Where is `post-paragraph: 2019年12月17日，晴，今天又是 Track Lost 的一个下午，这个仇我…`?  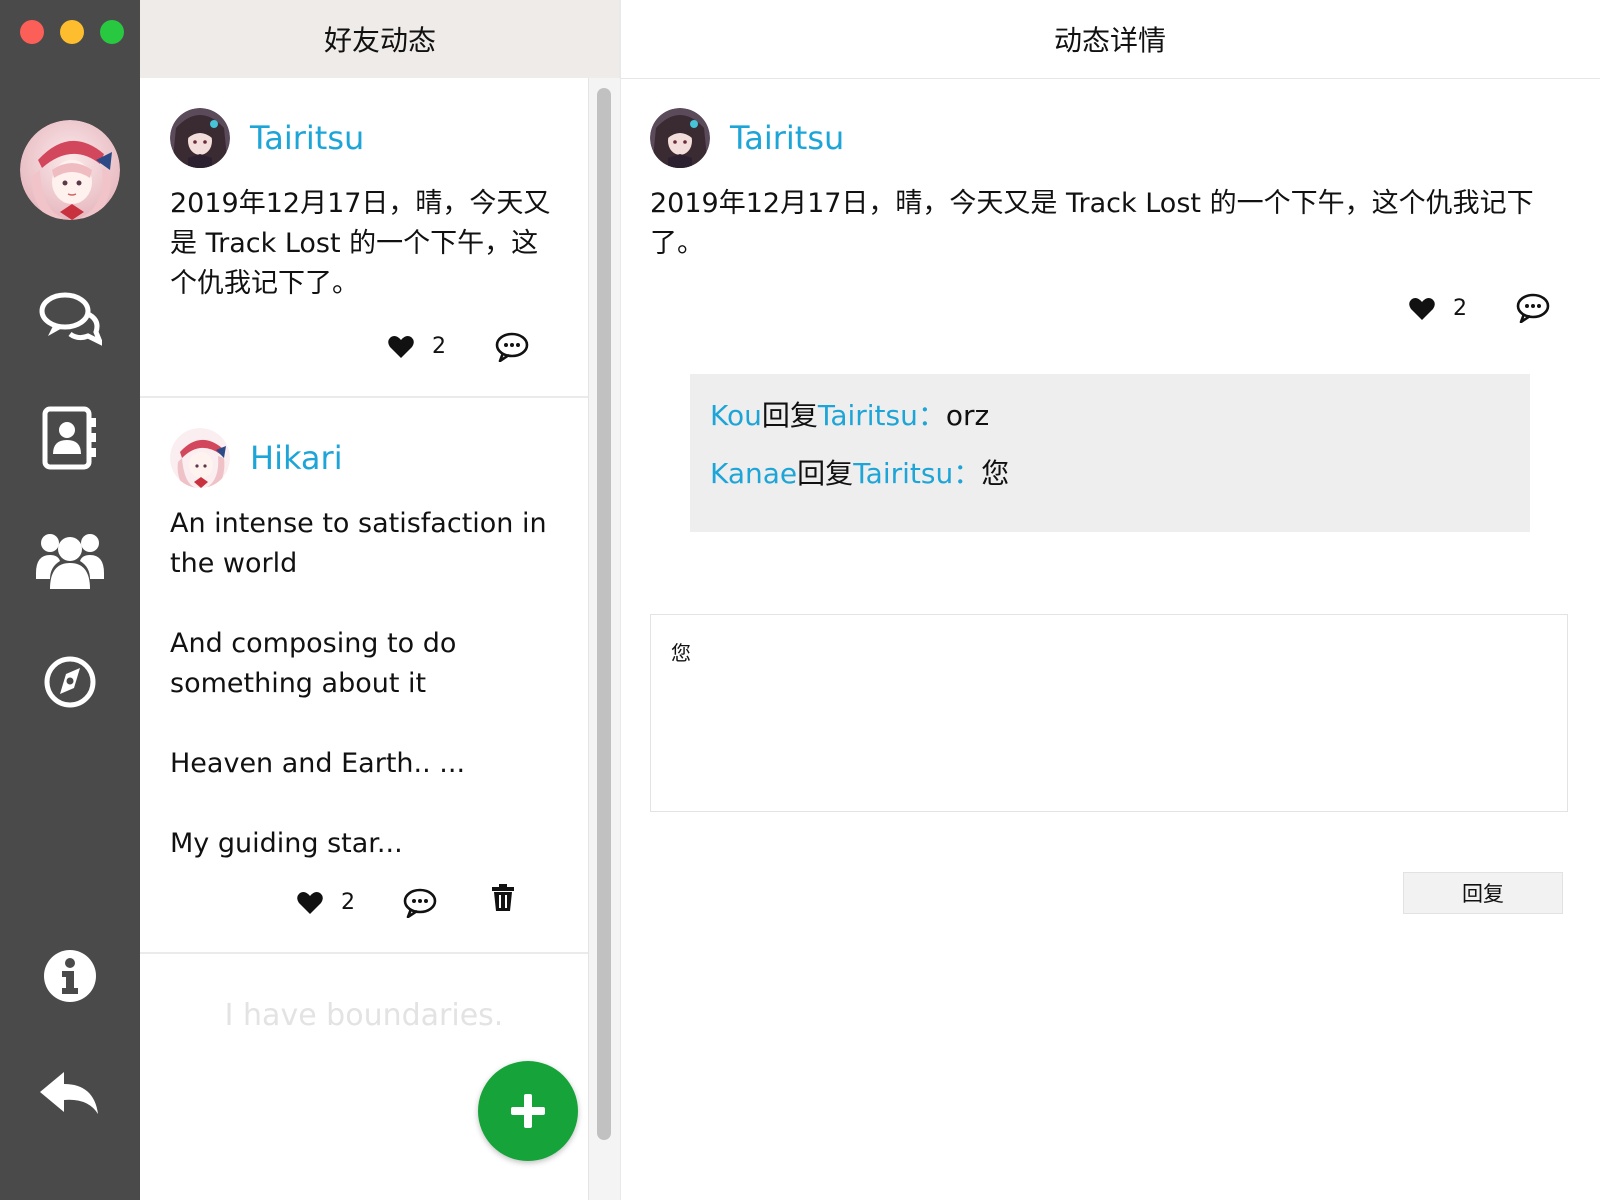 post-paragraph: 2019年12月17日，晴，今天又是 Track Lost 的一个下午，这个仇我… is located at coordinates (360, 243).